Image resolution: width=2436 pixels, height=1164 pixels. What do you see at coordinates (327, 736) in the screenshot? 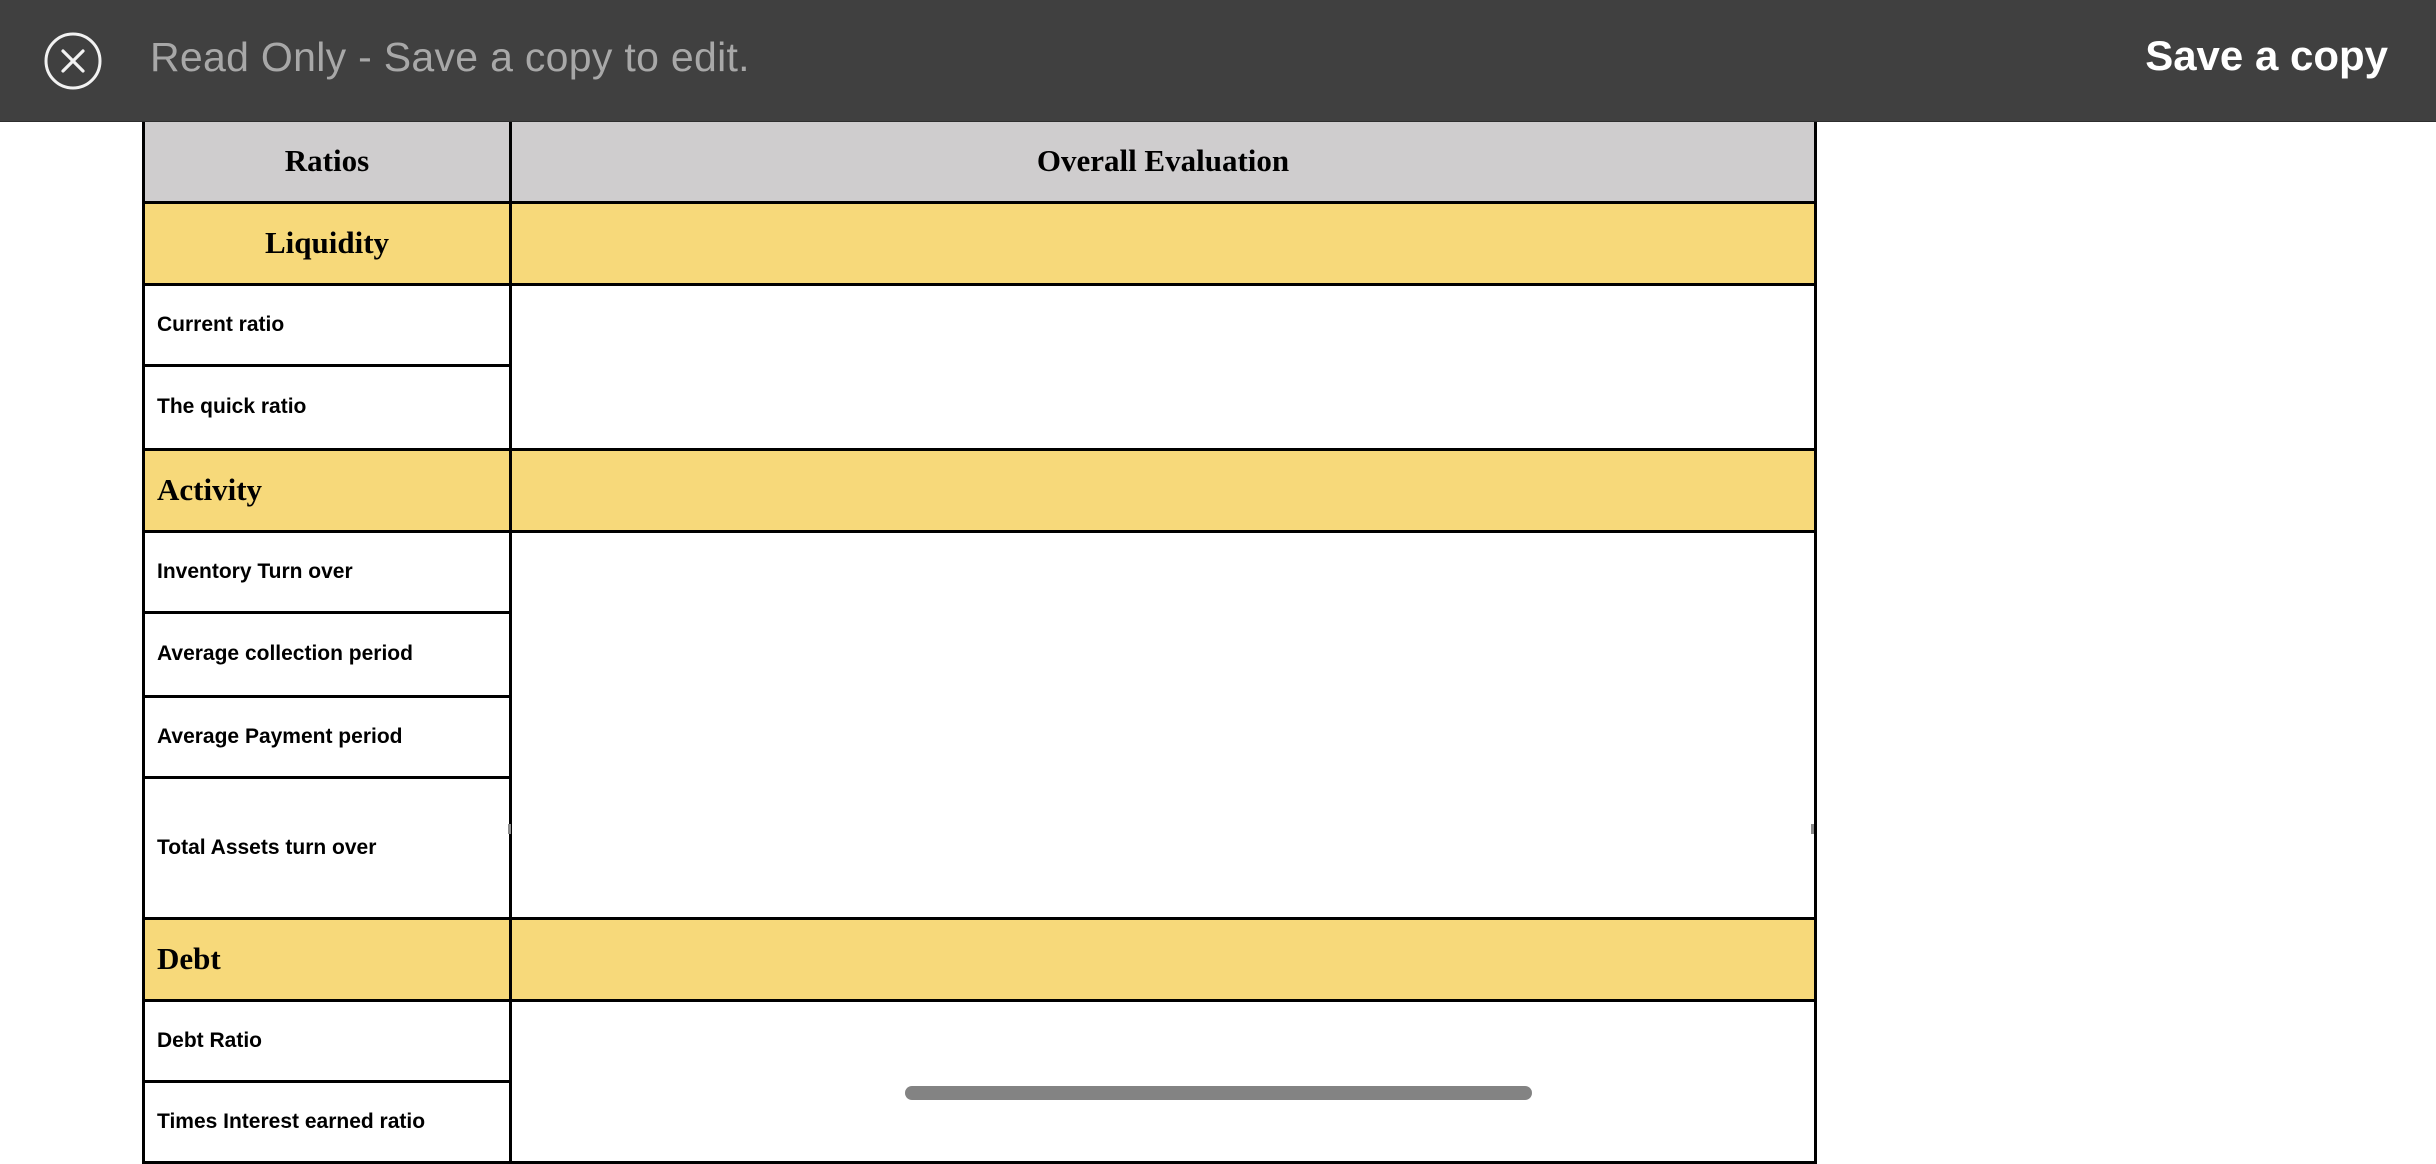
I see `ratio-average-payment-period: Average Payment period` at bounding box center [327, 736].